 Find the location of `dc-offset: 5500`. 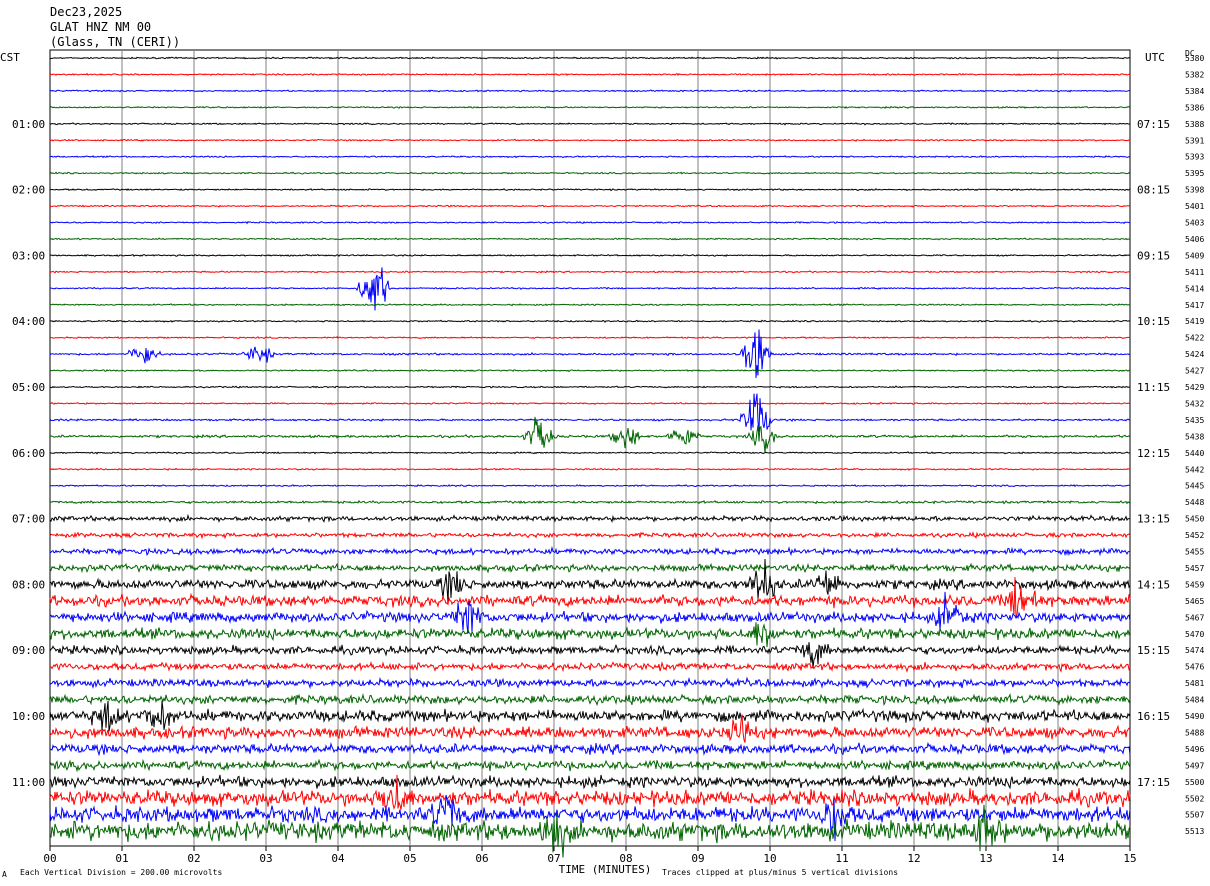

dc-offset: 5500 is located at coordinates (1194, 782).